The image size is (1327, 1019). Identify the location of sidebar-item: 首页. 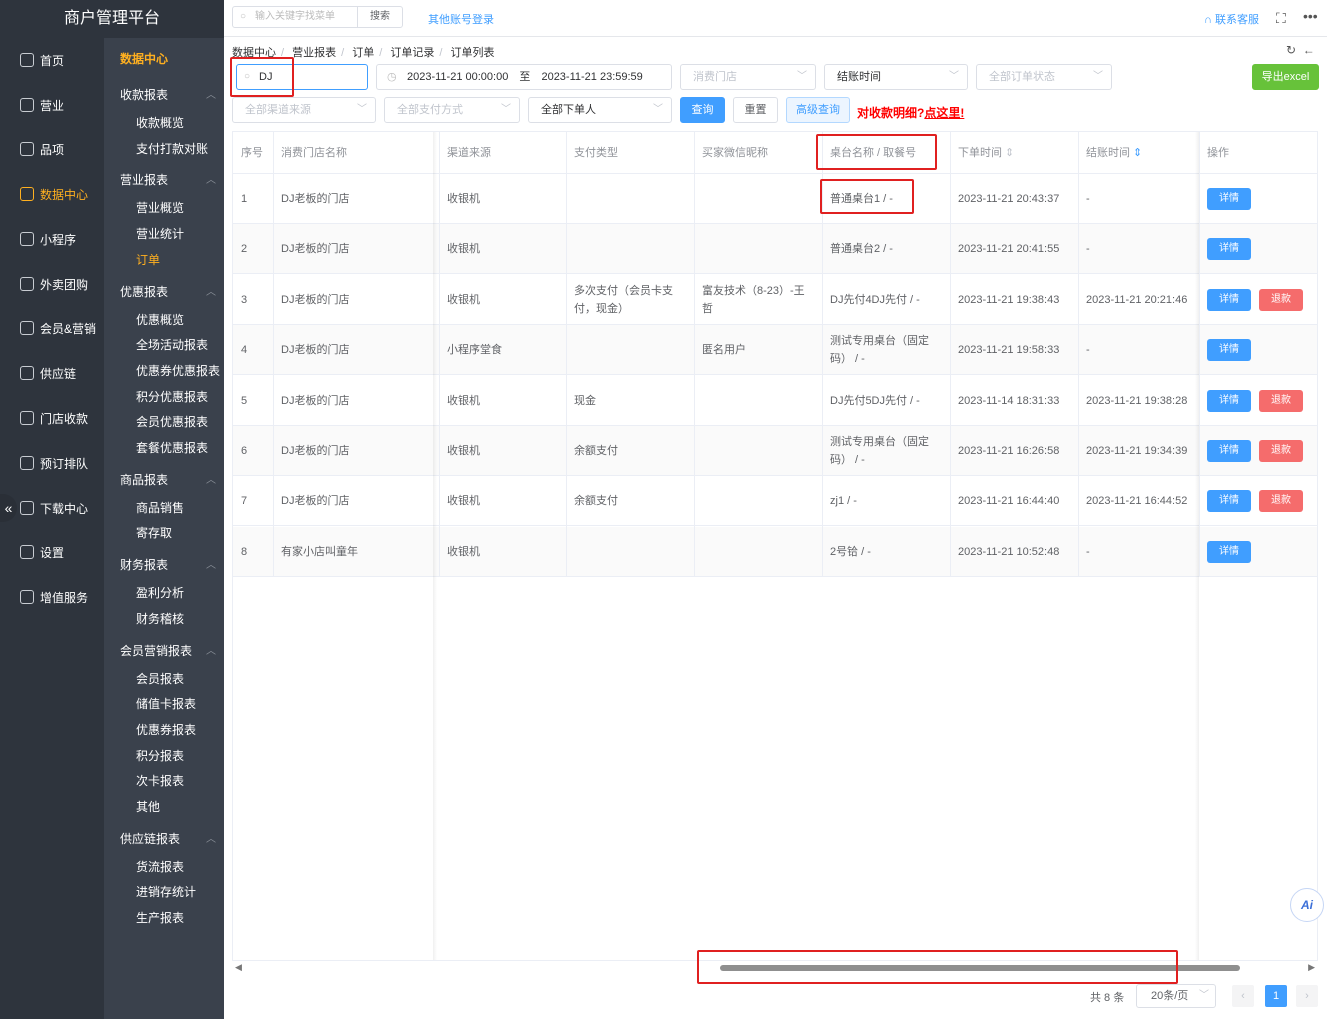
(52, 60).